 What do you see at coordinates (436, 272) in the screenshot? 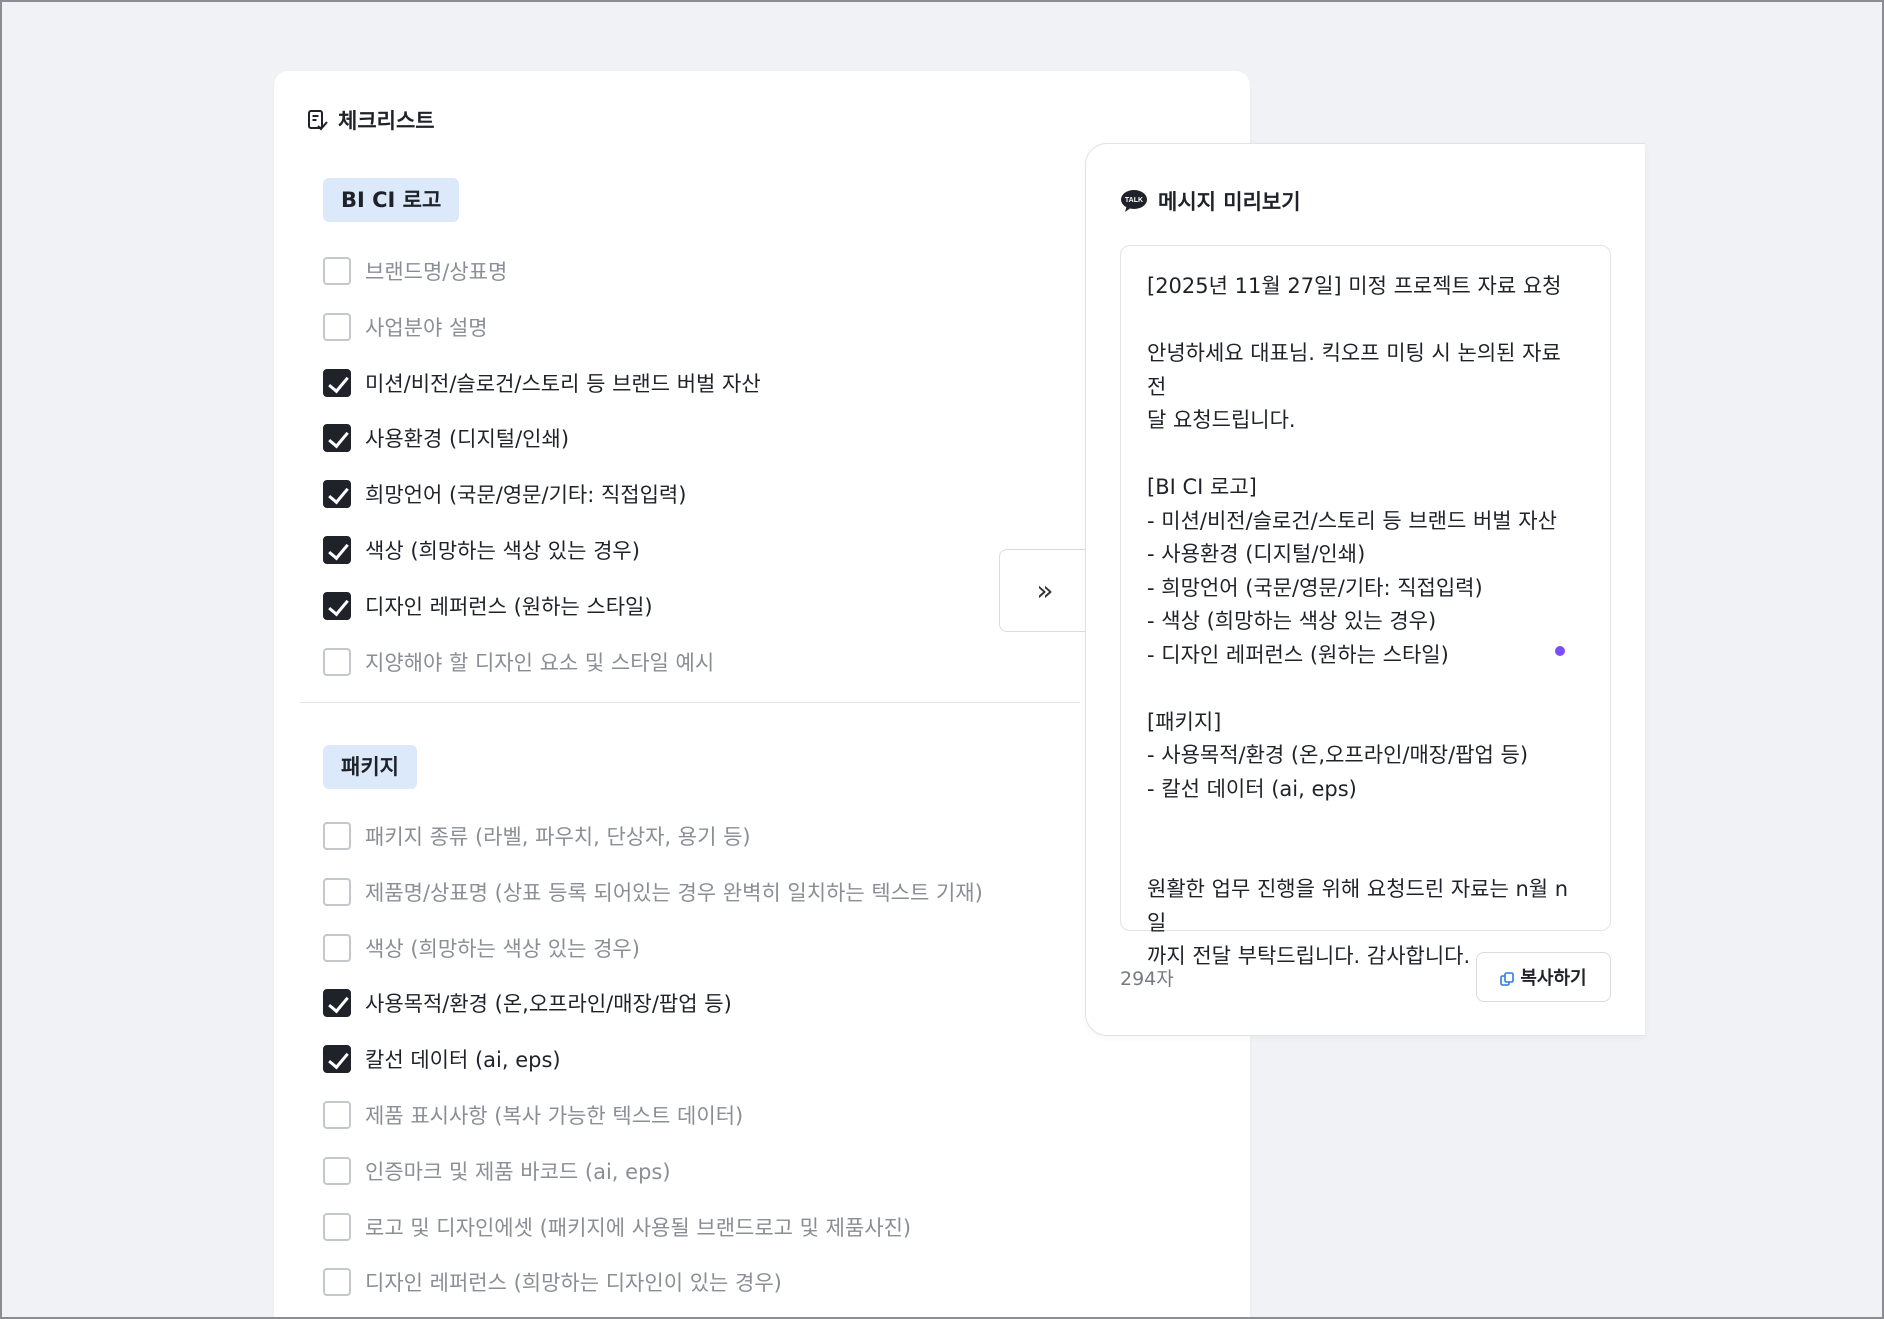
I see `checklist-item-label: 브랜드명/상표명` at bounding box center [436, 272].